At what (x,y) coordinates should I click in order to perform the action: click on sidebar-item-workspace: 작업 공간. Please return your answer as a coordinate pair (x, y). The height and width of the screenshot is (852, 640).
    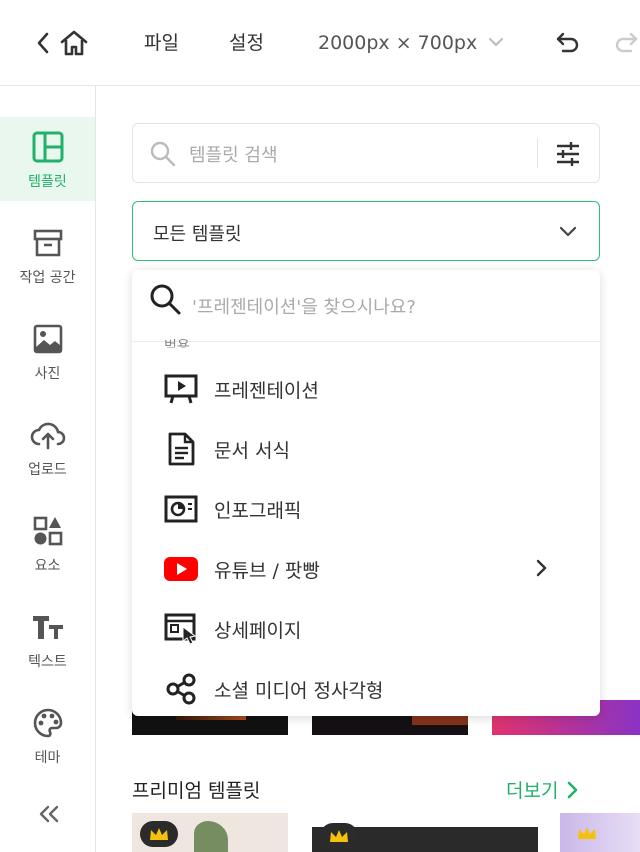
    Looking at the image, I should click on (47, 255).